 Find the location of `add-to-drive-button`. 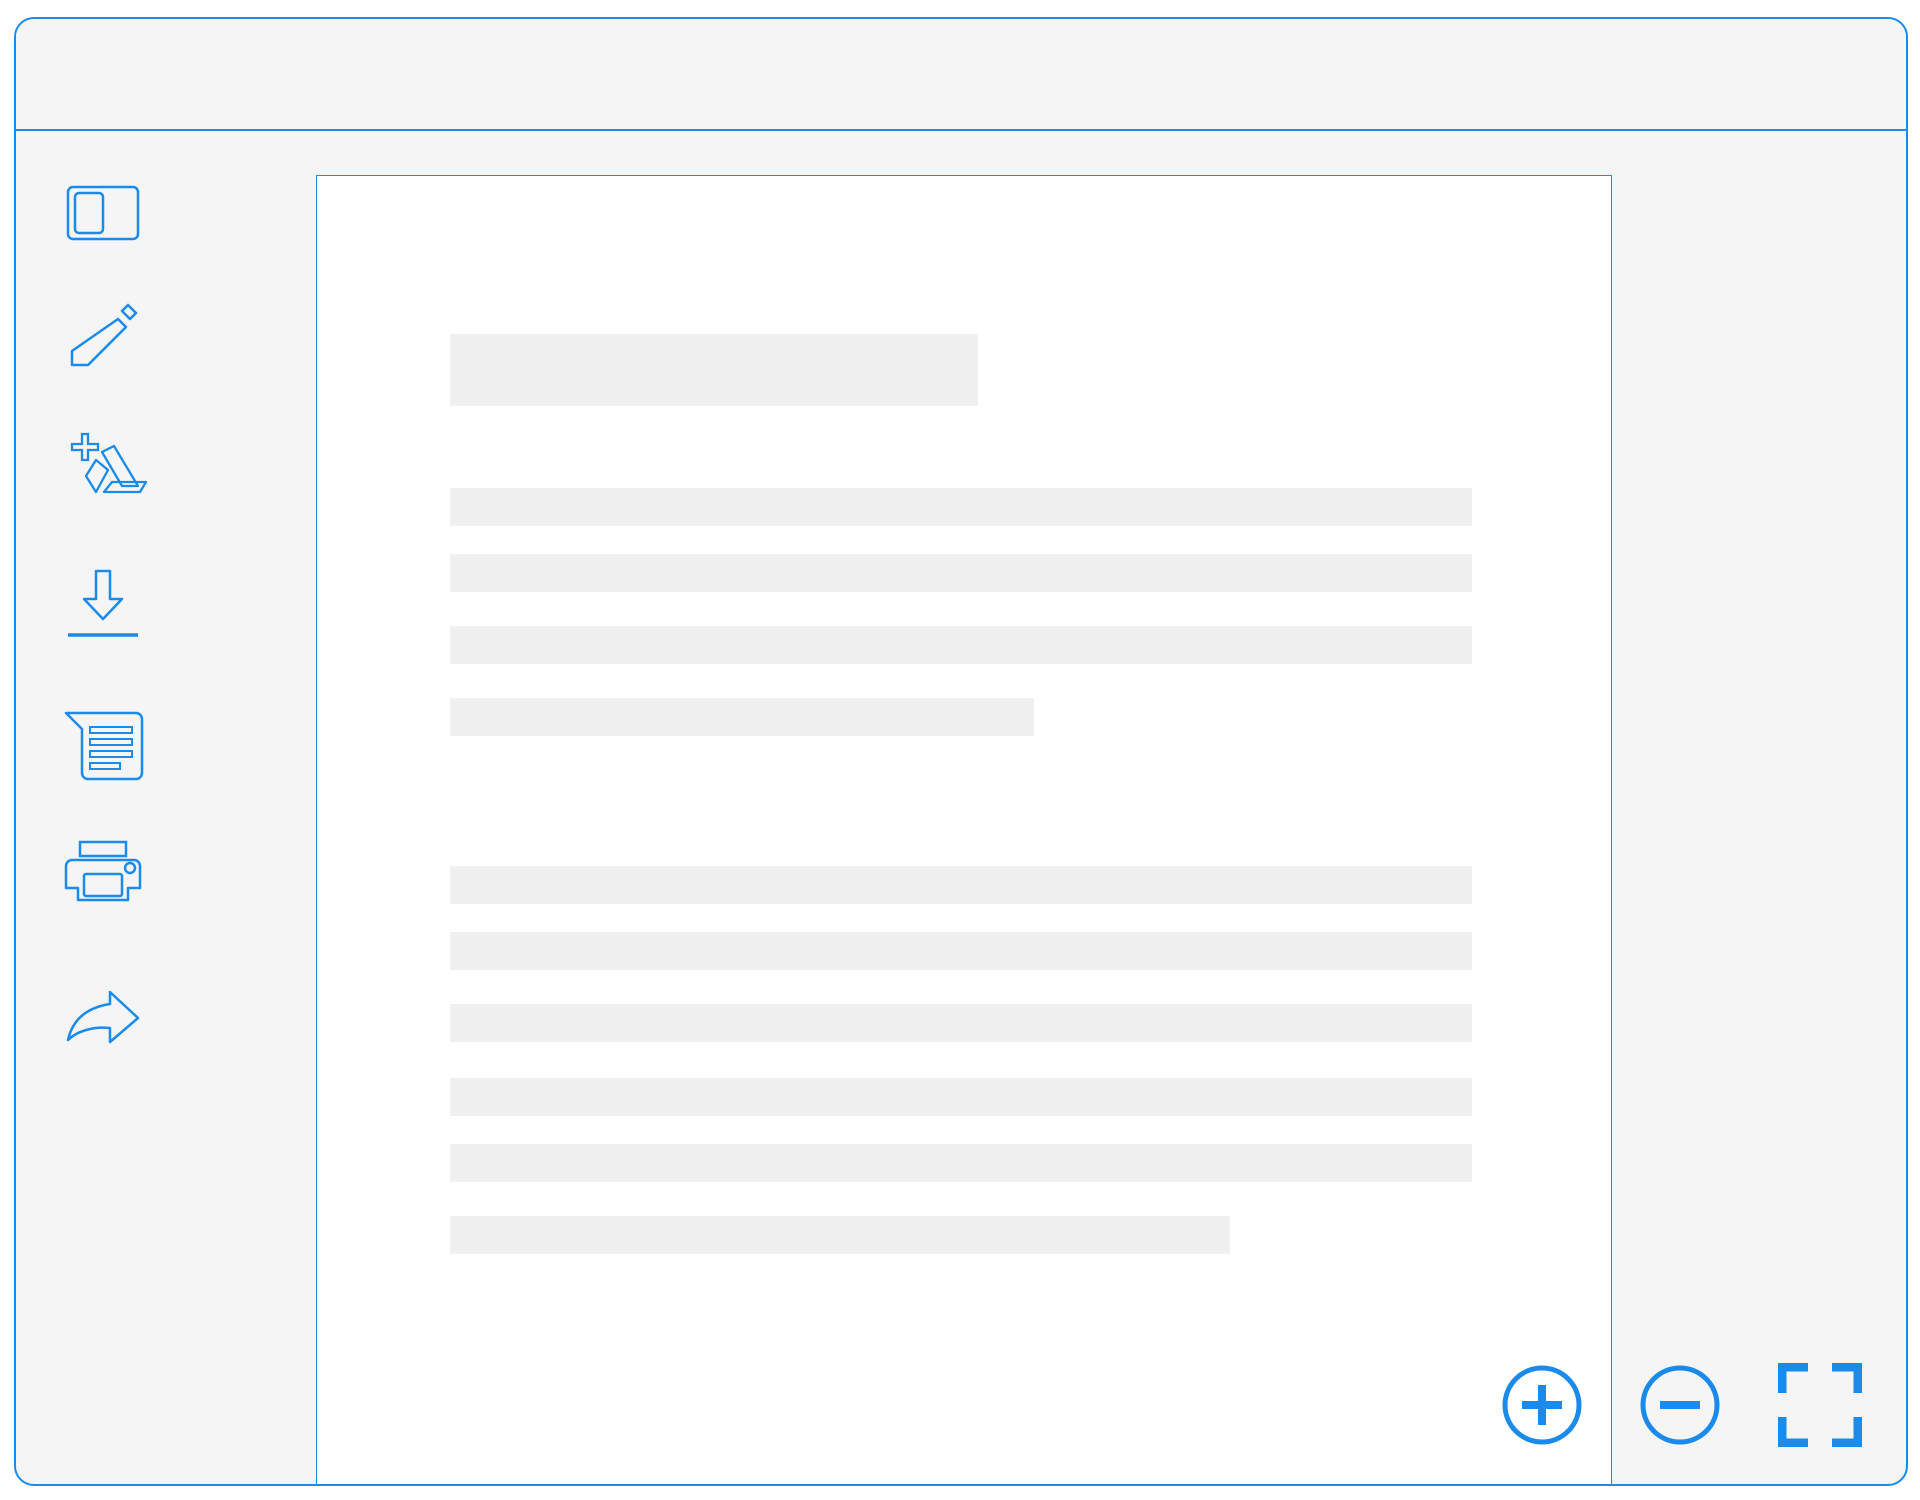

add-to-drive-button is located at coordinates (103, 469).